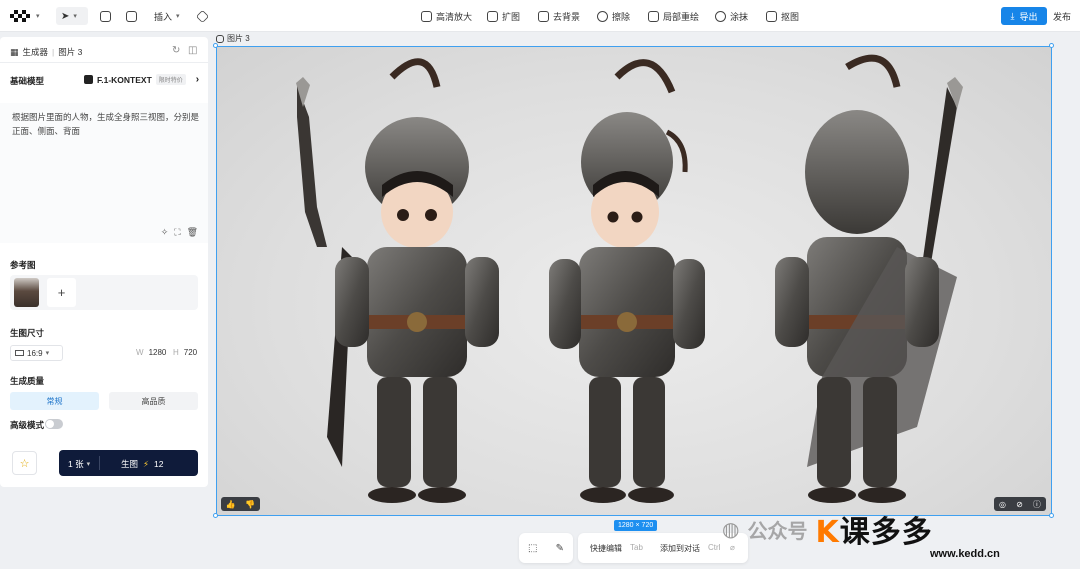  I want to click on remove-bg-button: 去背景, so click(559, 16).